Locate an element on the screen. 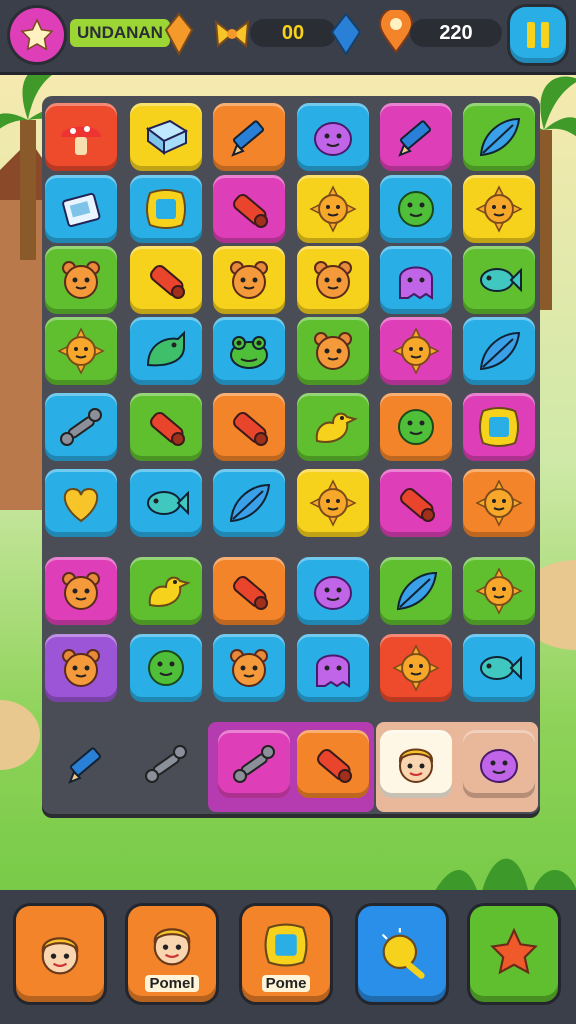  tile-r8-c1 is located at coordinates (81, 668).